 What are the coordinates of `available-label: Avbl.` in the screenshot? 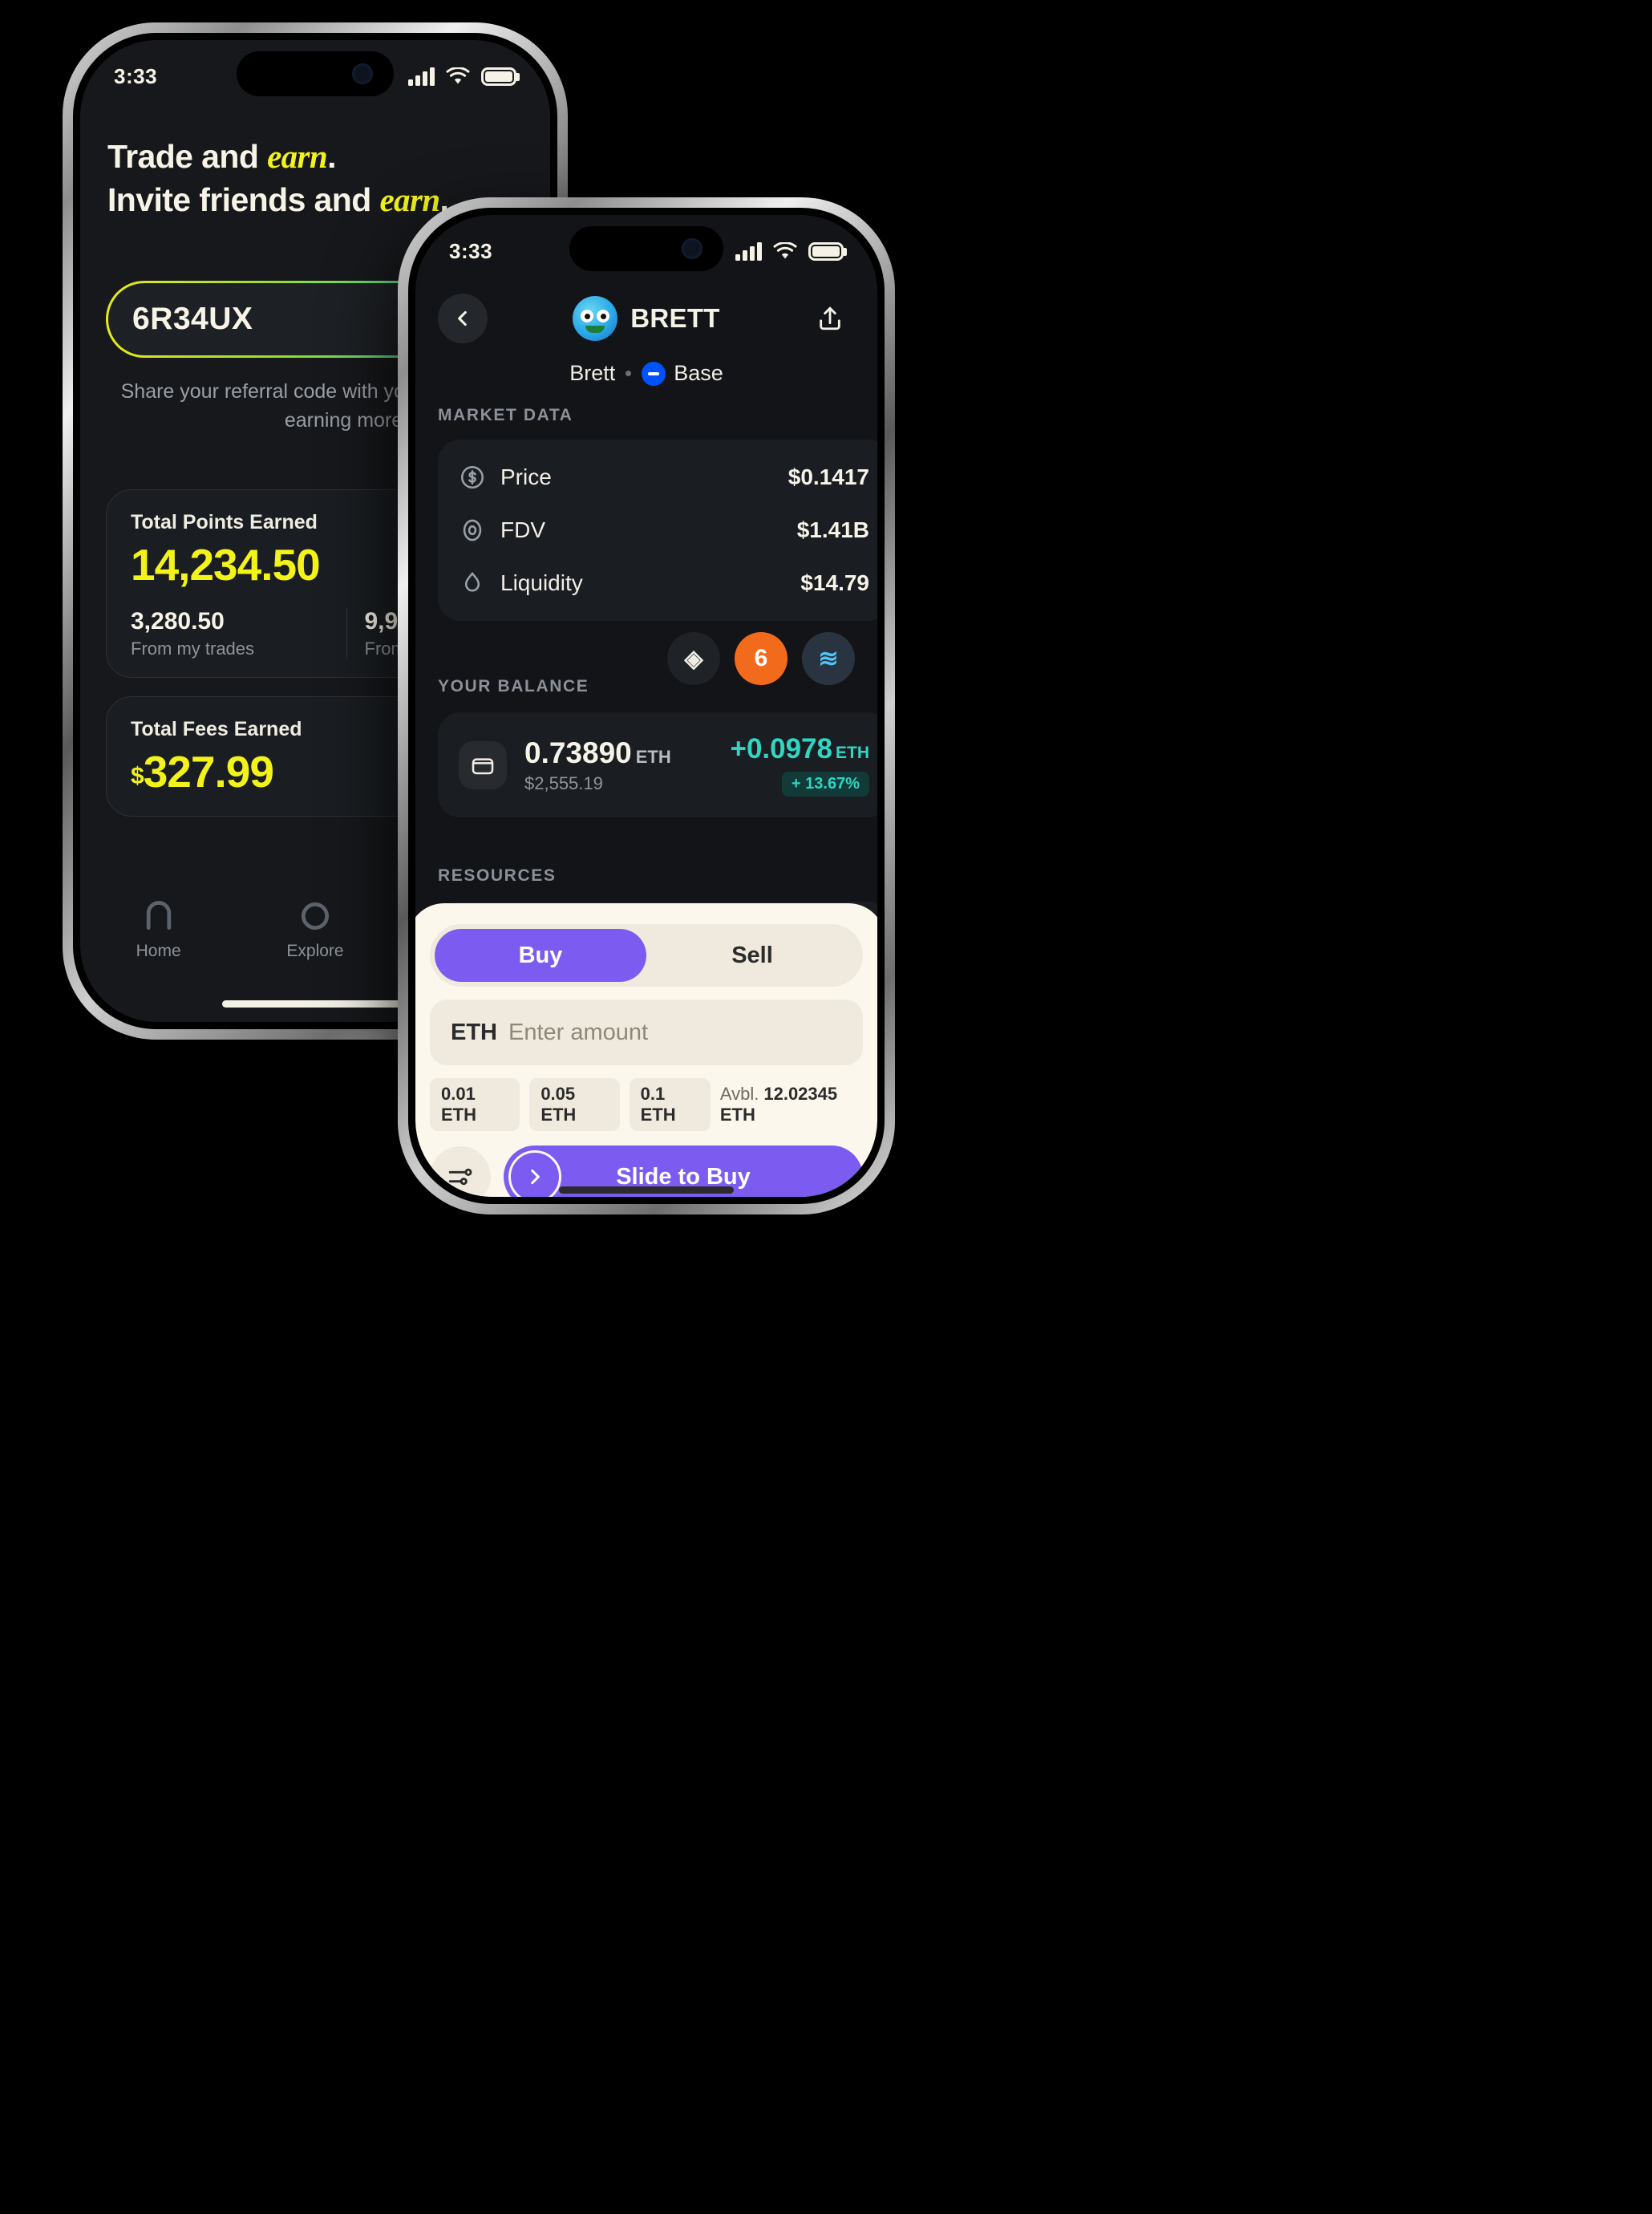 It's located at (739, 1094).